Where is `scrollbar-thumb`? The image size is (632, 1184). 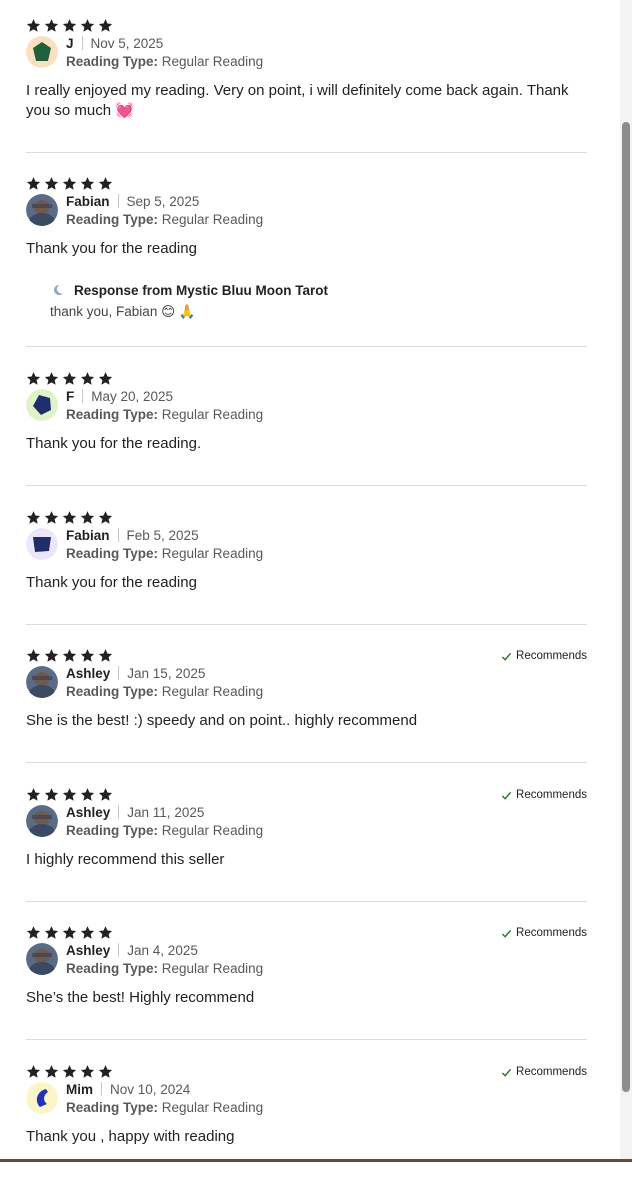 scrollbar-thumb is located at coordinates (626, 607).